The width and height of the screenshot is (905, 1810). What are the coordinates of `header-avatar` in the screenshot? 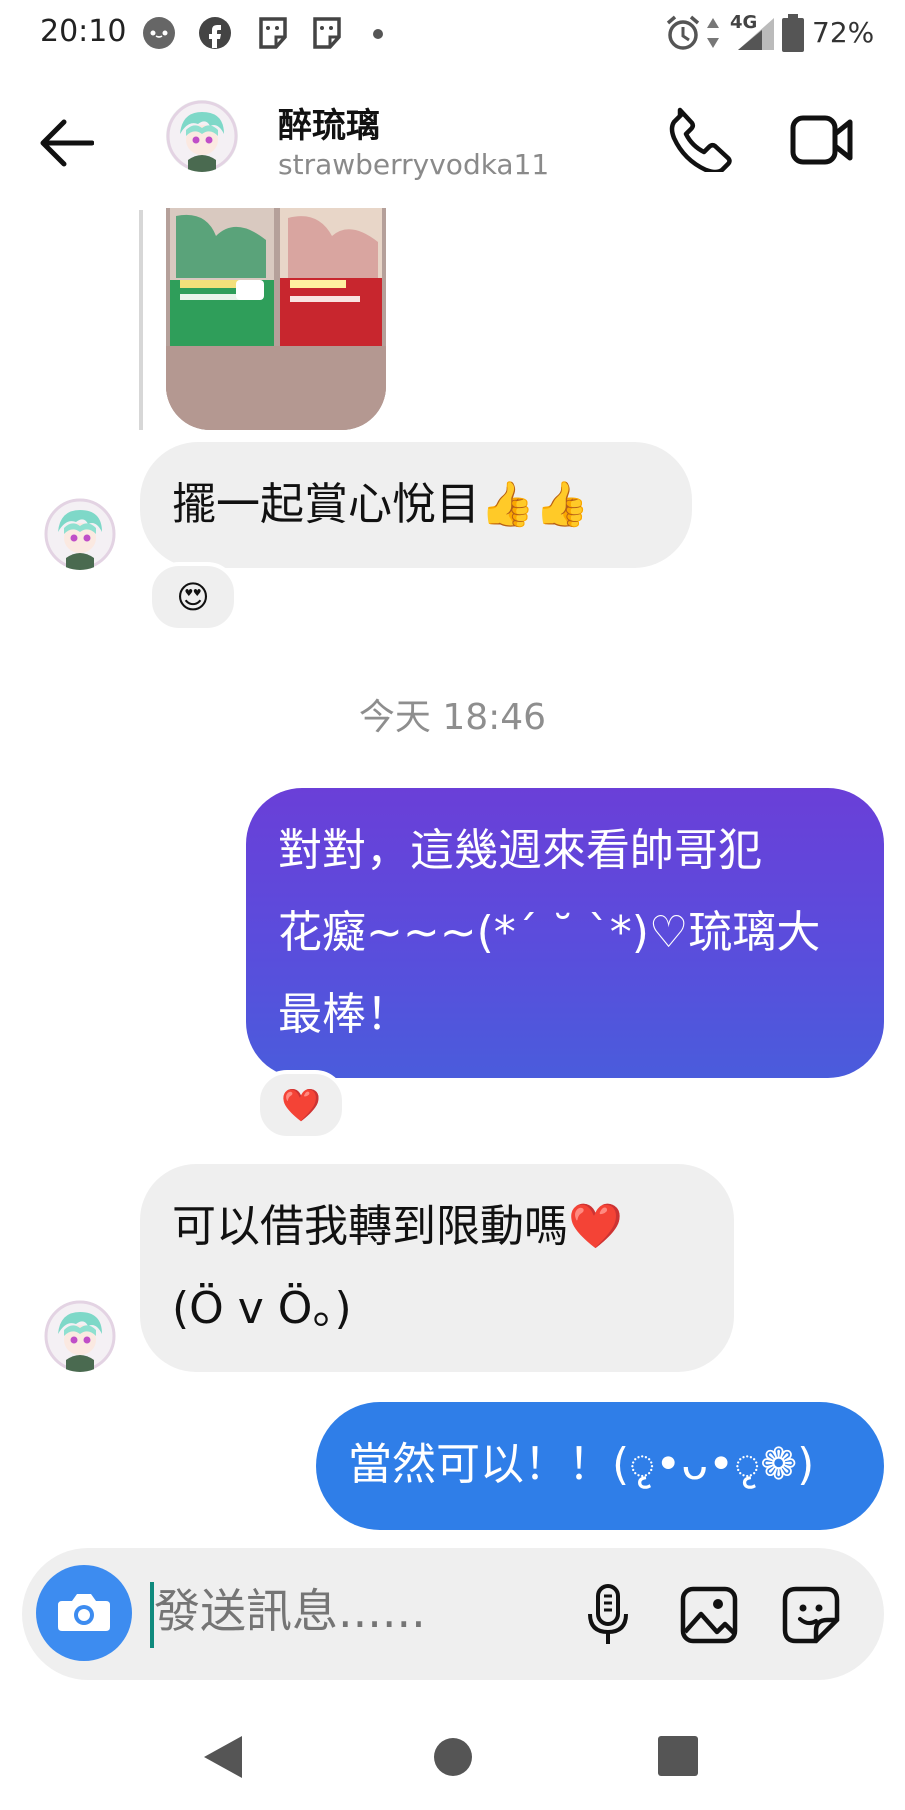 It's located at (202, 136).